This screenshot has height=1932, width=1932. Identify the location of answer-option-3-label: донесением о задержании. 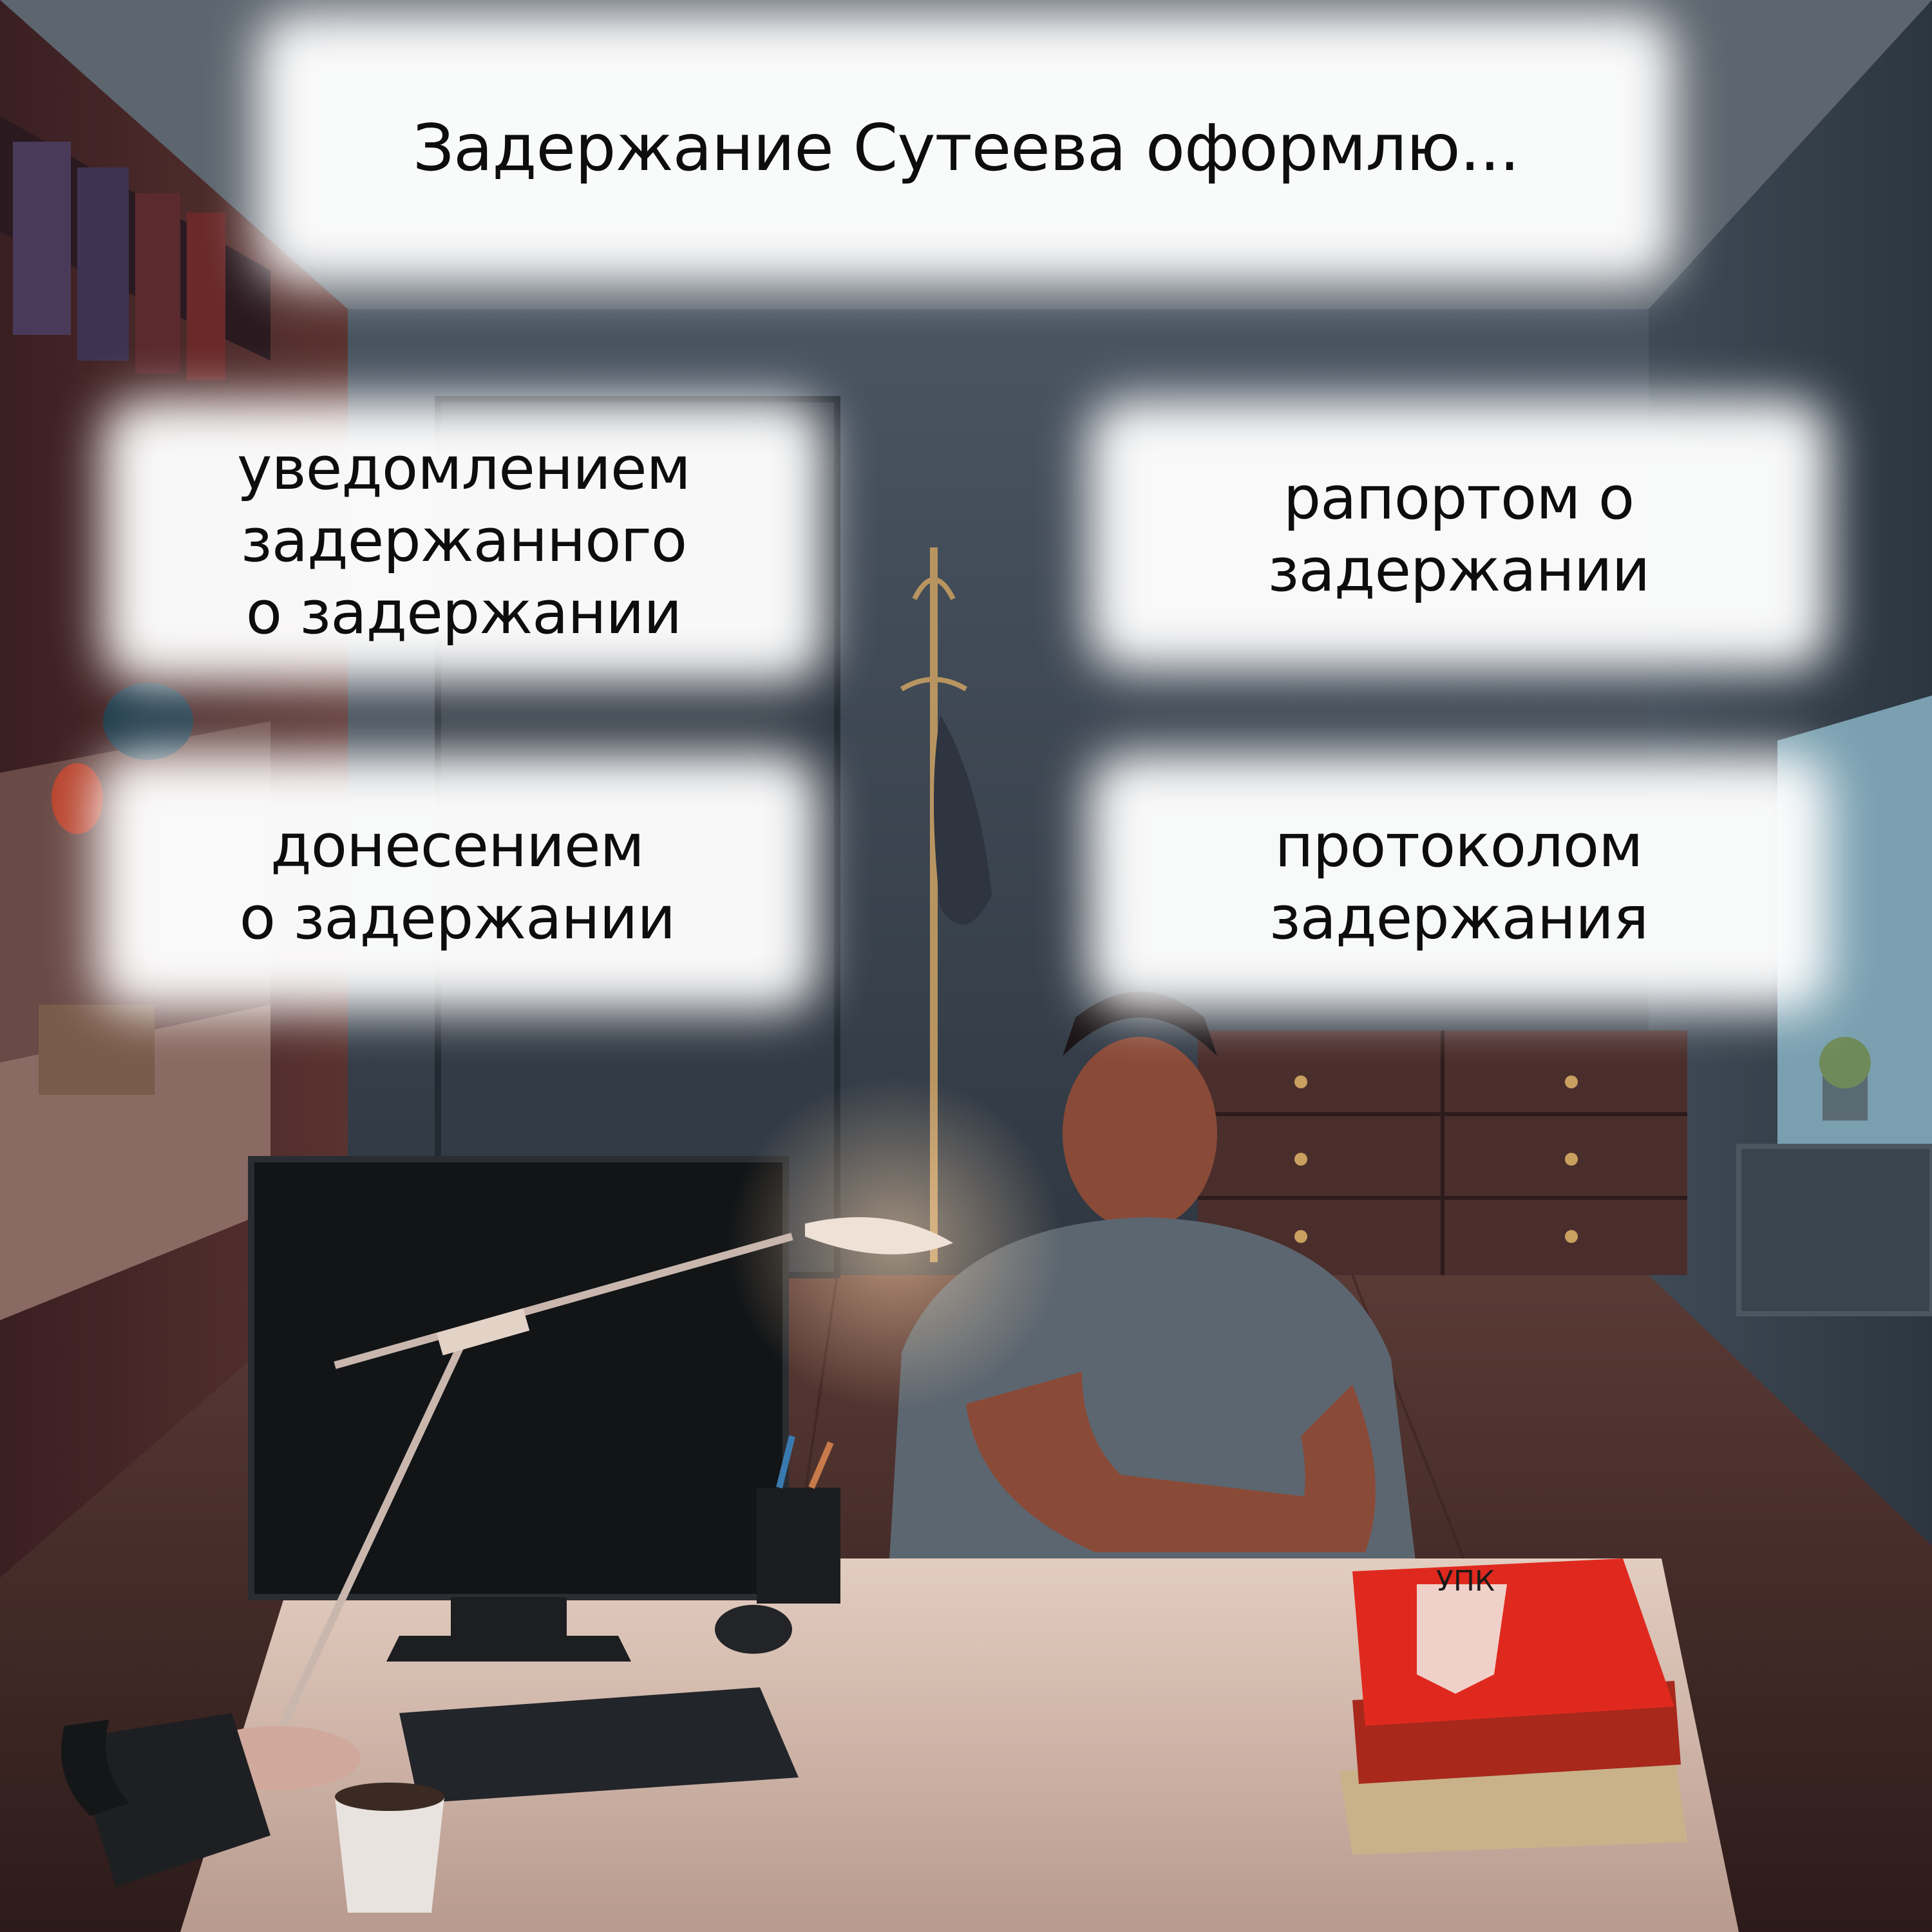
(458, 881).